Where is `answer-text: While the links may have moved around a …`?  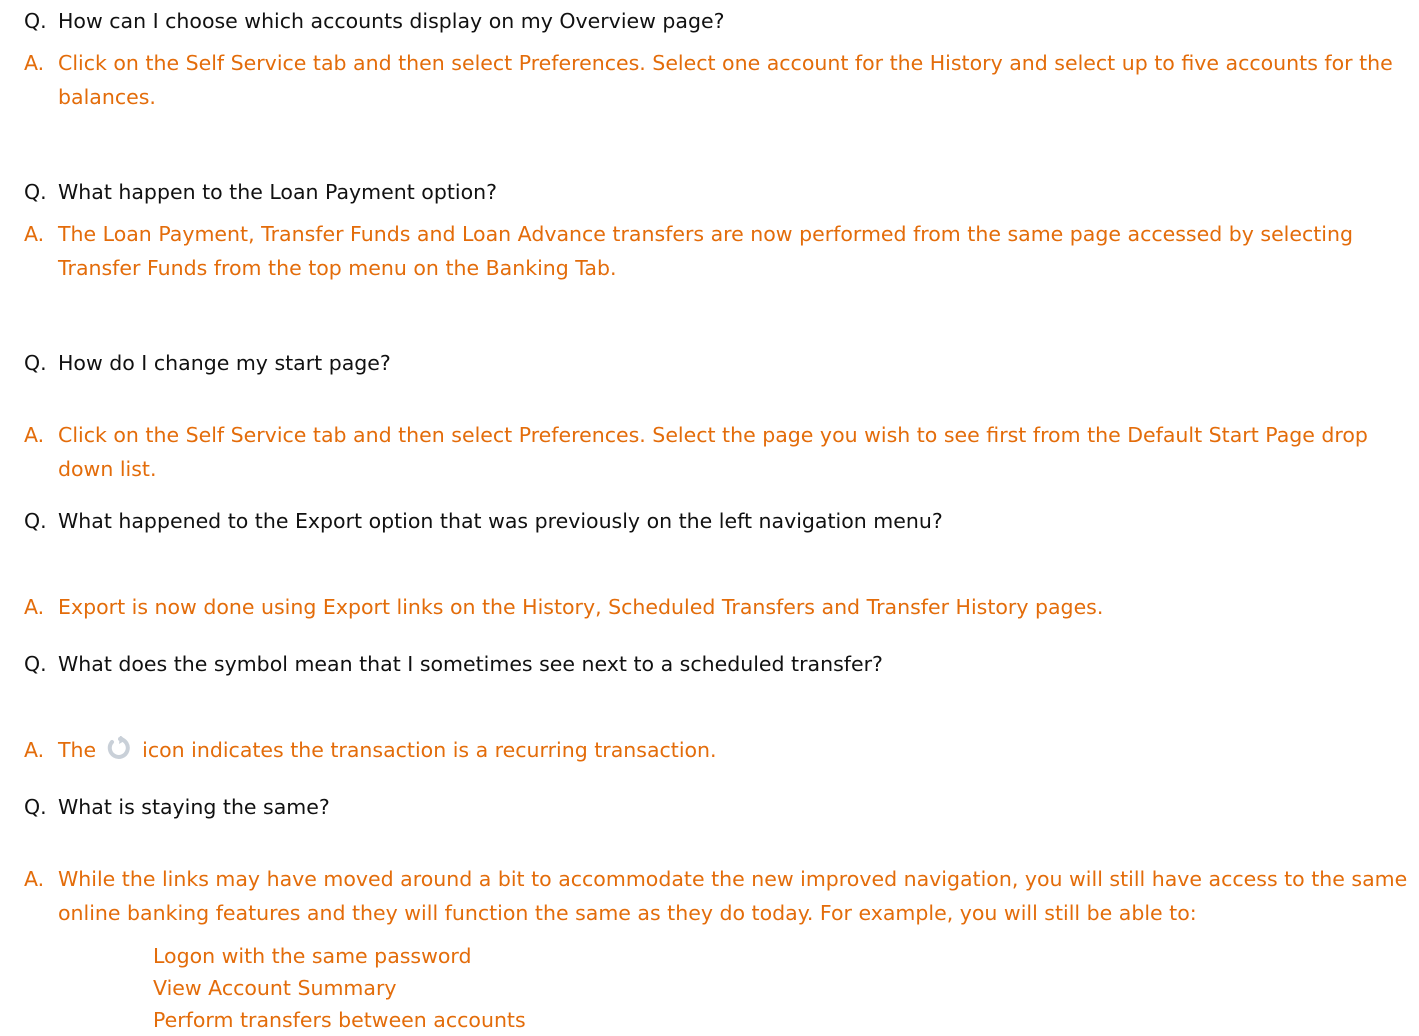
answer-text: While the links may have moved around a … is located at coordinates (733, 896).